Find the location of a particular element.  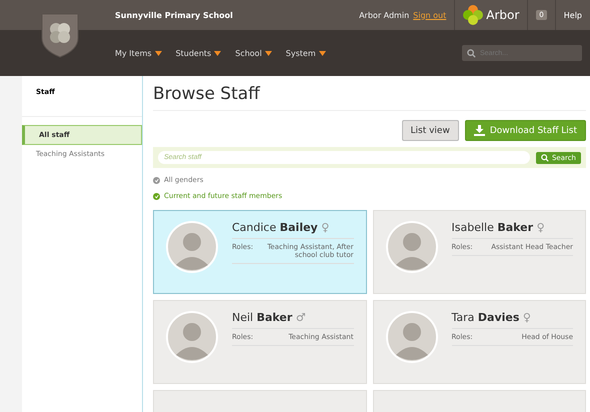

search-icon is located at coordinates (544, 158).